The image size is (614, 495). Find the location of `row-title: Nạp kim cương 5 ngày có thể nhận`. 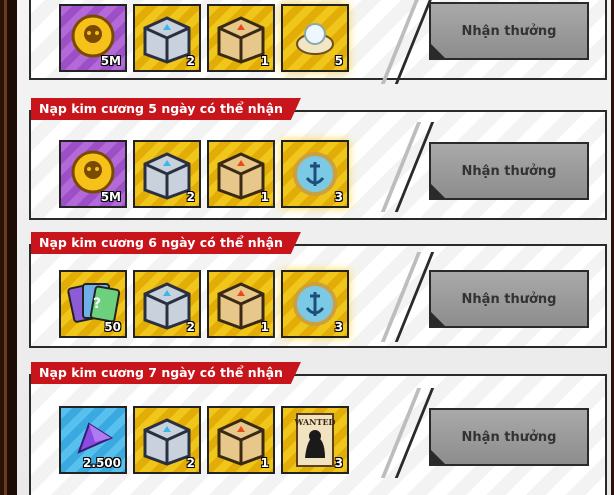

row-title: Nạp kim cương 5 ngày có thể nhận is located at coordinates (166, 109).